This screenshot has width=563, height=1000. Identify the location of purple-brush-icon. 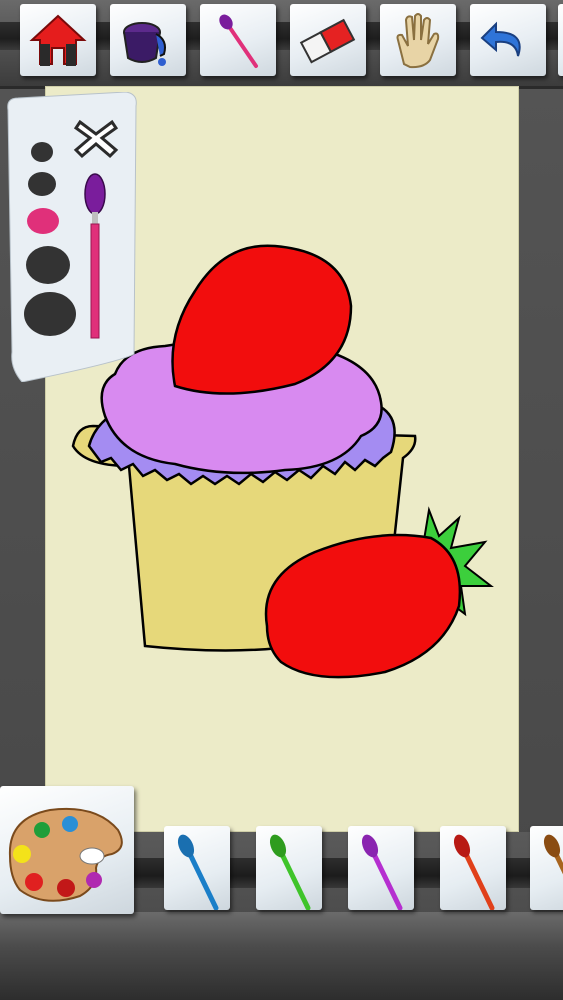
(382, 872).